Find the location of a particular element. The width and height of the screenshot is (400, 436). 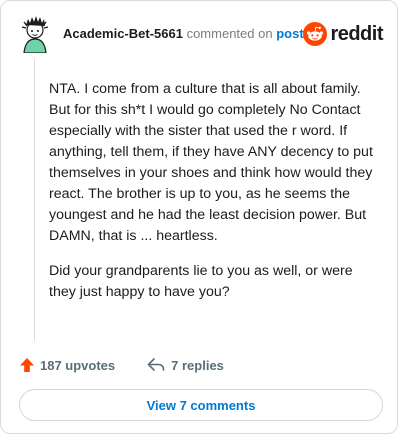

upvote-count: 187 upvotes is located at coordinates (78, 365).